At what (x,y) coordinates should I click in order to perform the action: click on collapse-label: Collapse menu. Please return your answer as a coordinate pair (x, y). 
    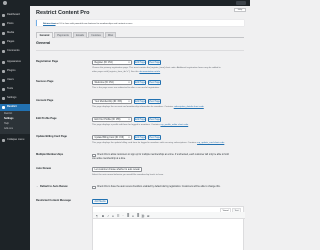
    Looking at the image, I should click on (16, 140).